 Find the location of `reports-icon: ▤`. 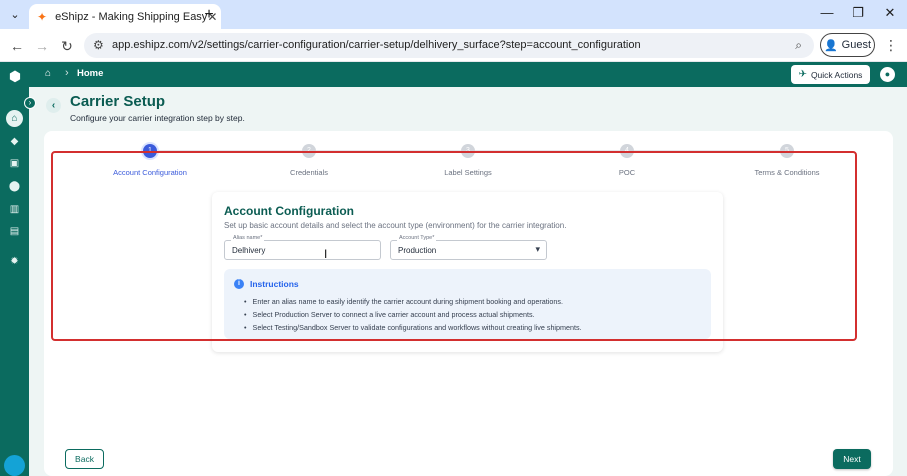

reports-icon: ▤ is located at coordinates (14, 231).